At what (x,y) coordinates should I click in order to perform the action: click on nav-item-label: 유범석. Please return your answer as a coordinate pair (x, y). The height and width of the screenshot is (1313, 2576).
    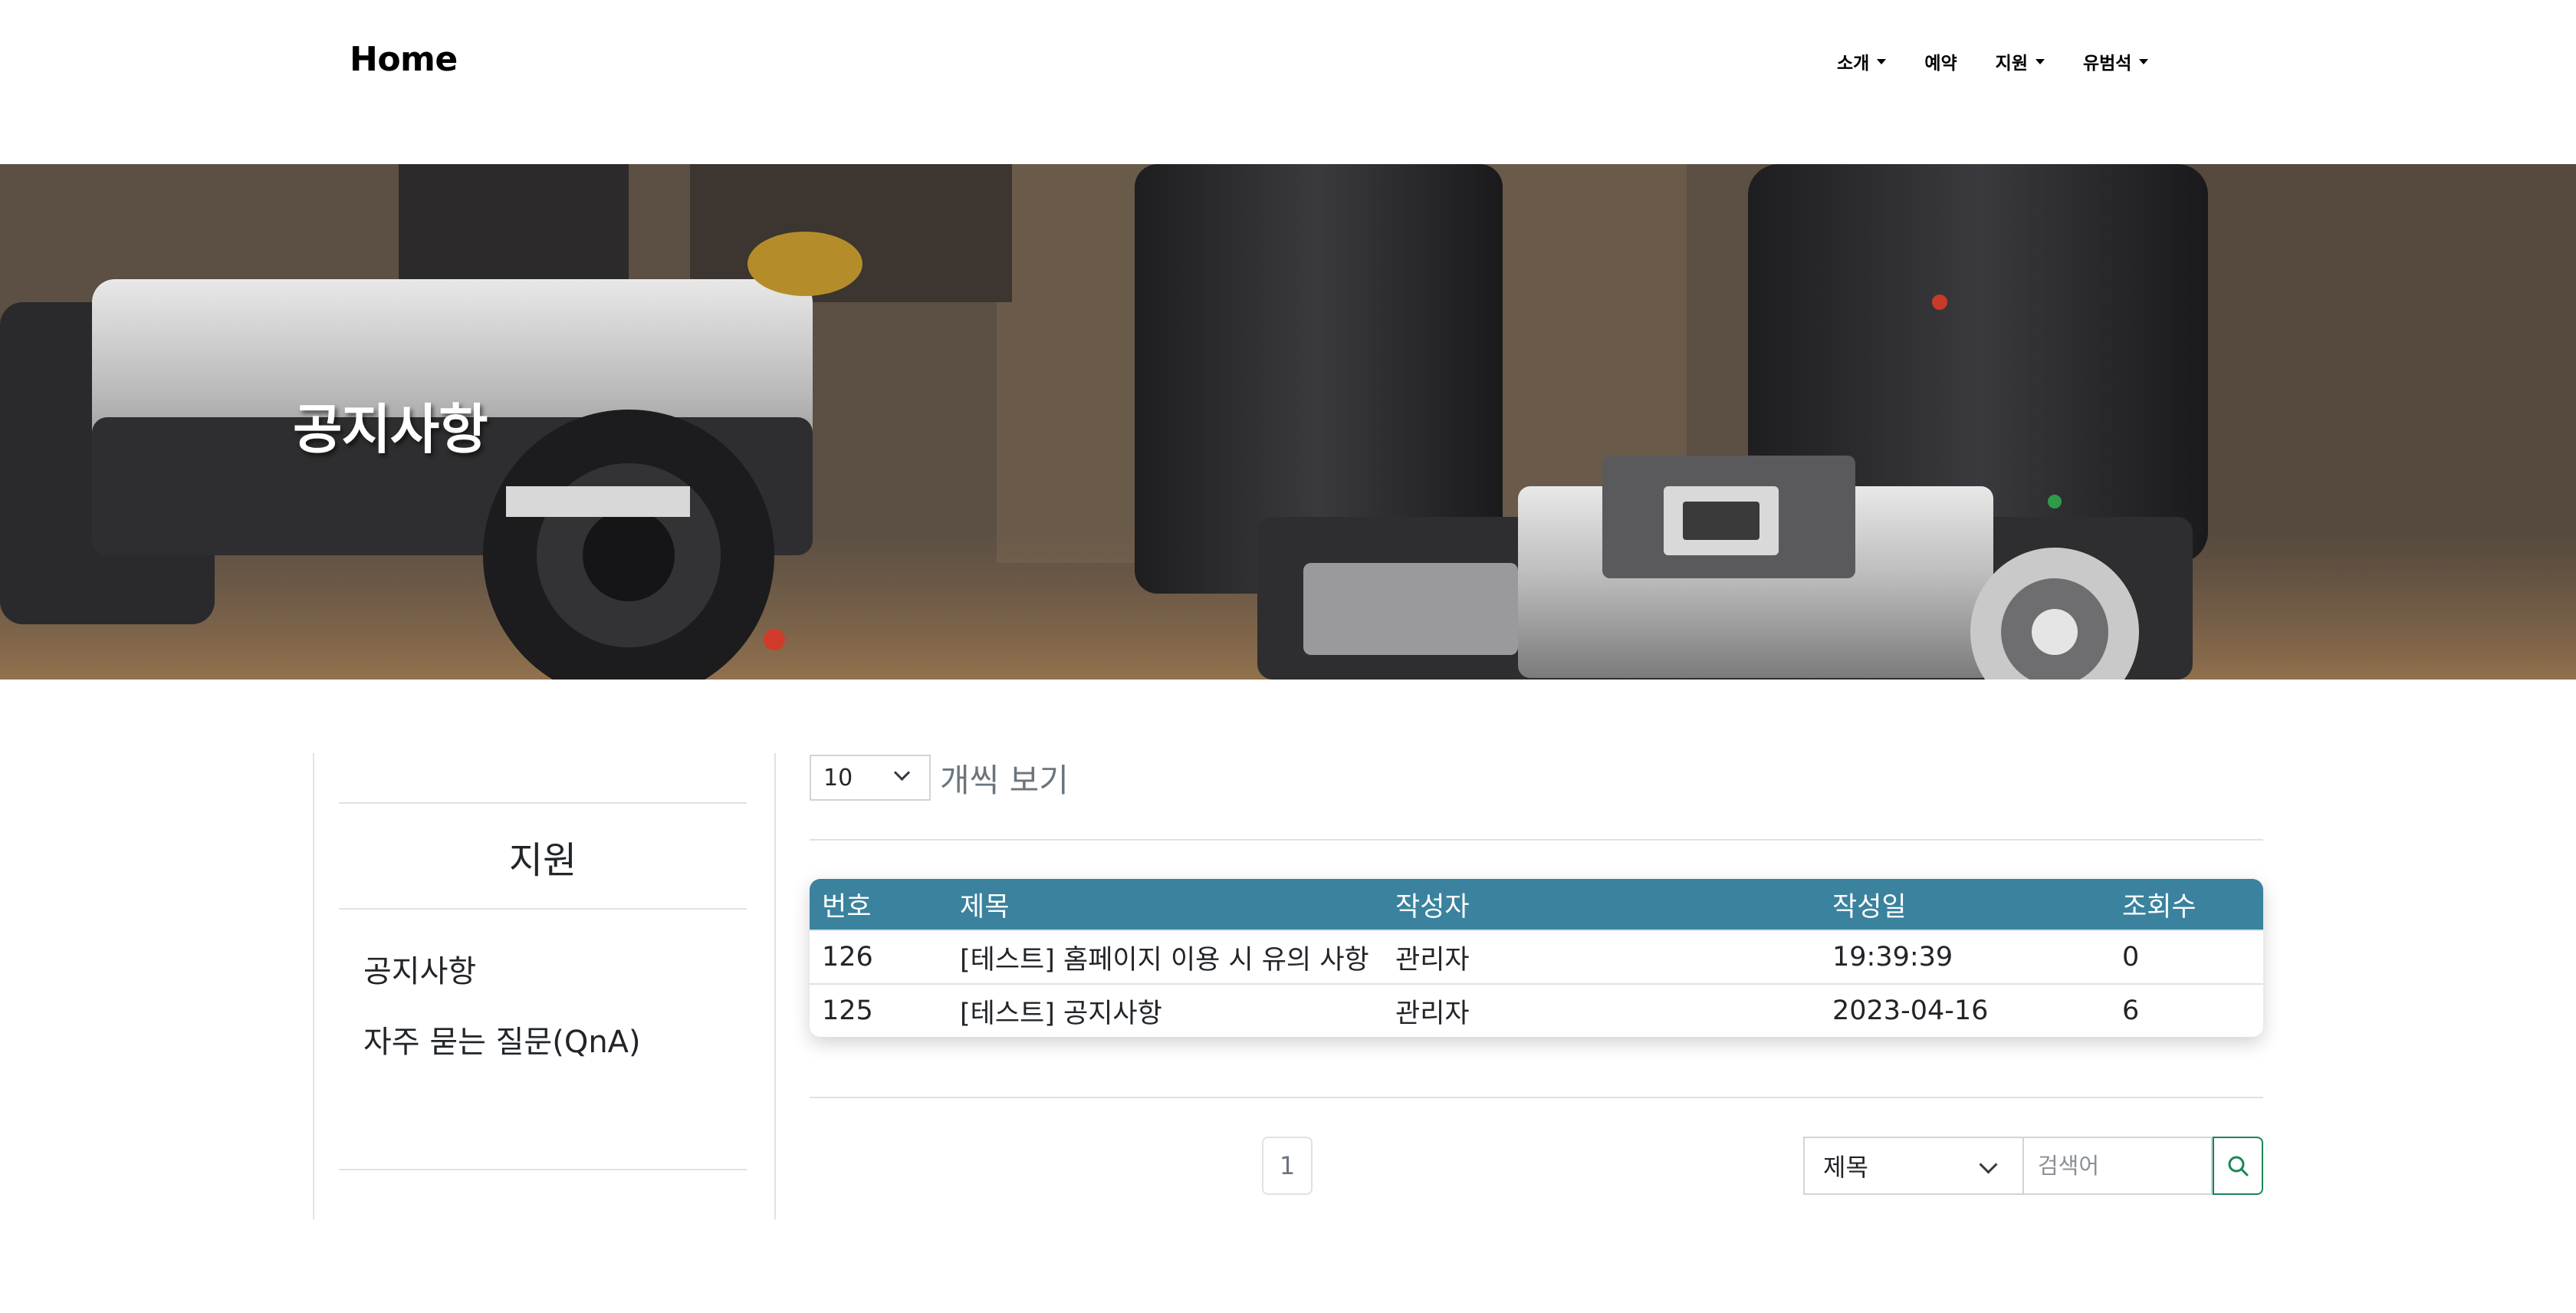
    Looking at the image, I should click on (2107, 64).